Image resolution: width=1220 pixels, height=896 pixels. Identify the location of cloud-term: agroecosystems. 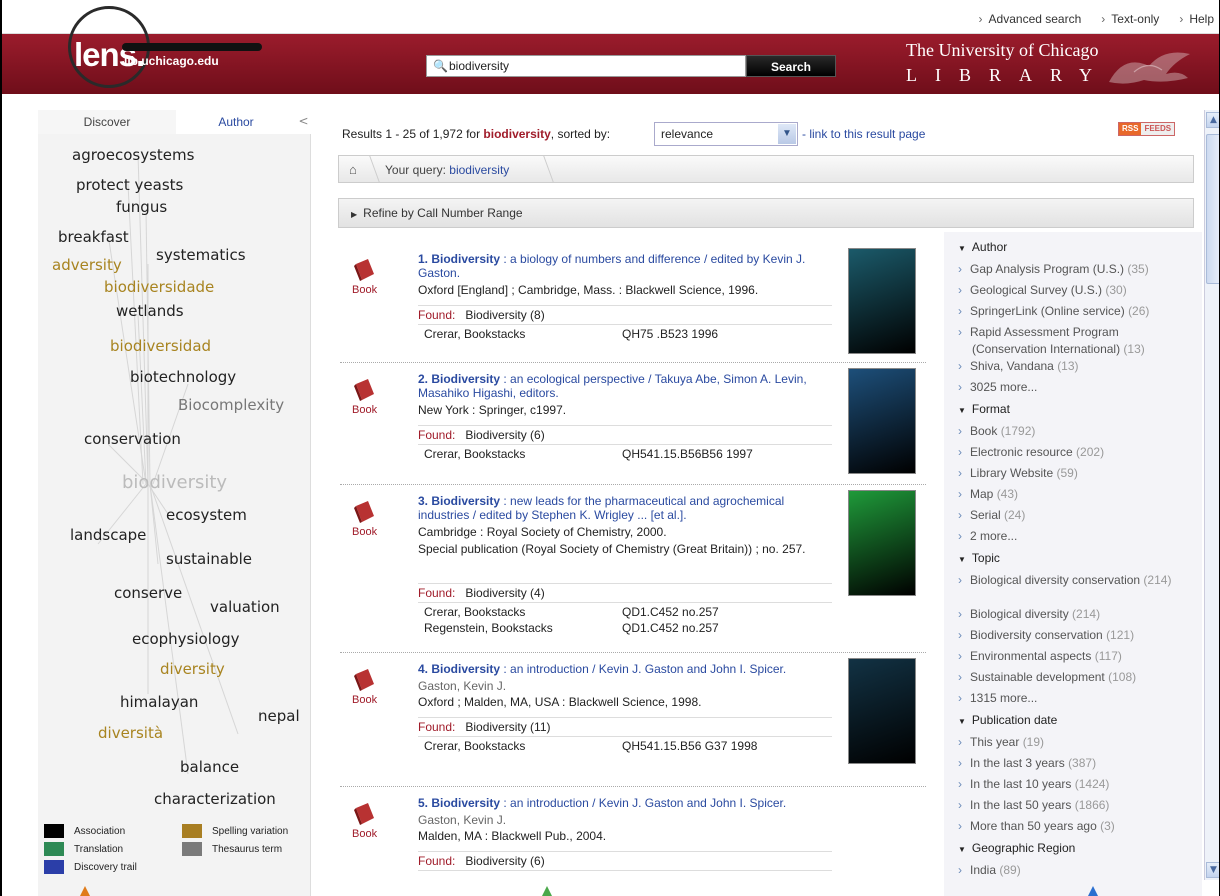
(133, 155).